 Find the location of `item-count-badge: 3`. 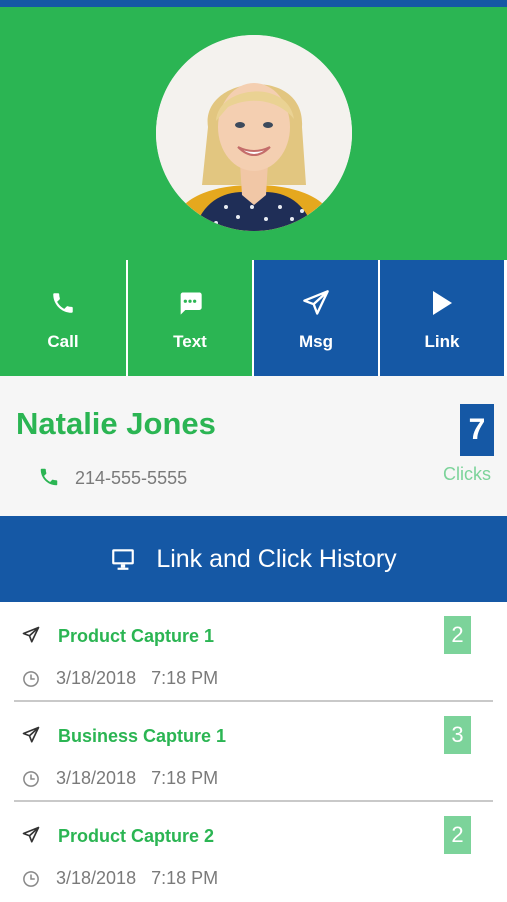

item-count-badge: 3 is located at coordinates (457, 735).